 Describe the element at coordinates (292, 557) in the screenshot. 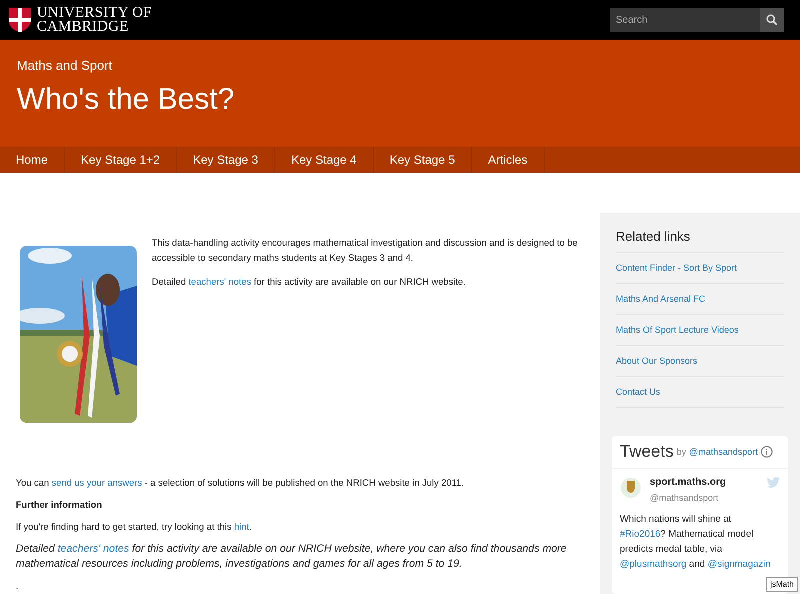

I see `paragraph: Detailed teachers' notes for this activity are available on our NRICH website, where you can also find thousands more mathematical resources including problems, investigations and games for all ages from 5 to 19.` at that location.